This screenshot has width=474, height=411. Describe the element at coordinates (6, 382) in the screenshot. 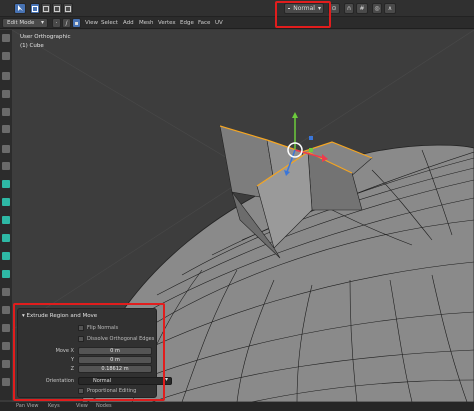

I see `shear-tool-icon` at that location.